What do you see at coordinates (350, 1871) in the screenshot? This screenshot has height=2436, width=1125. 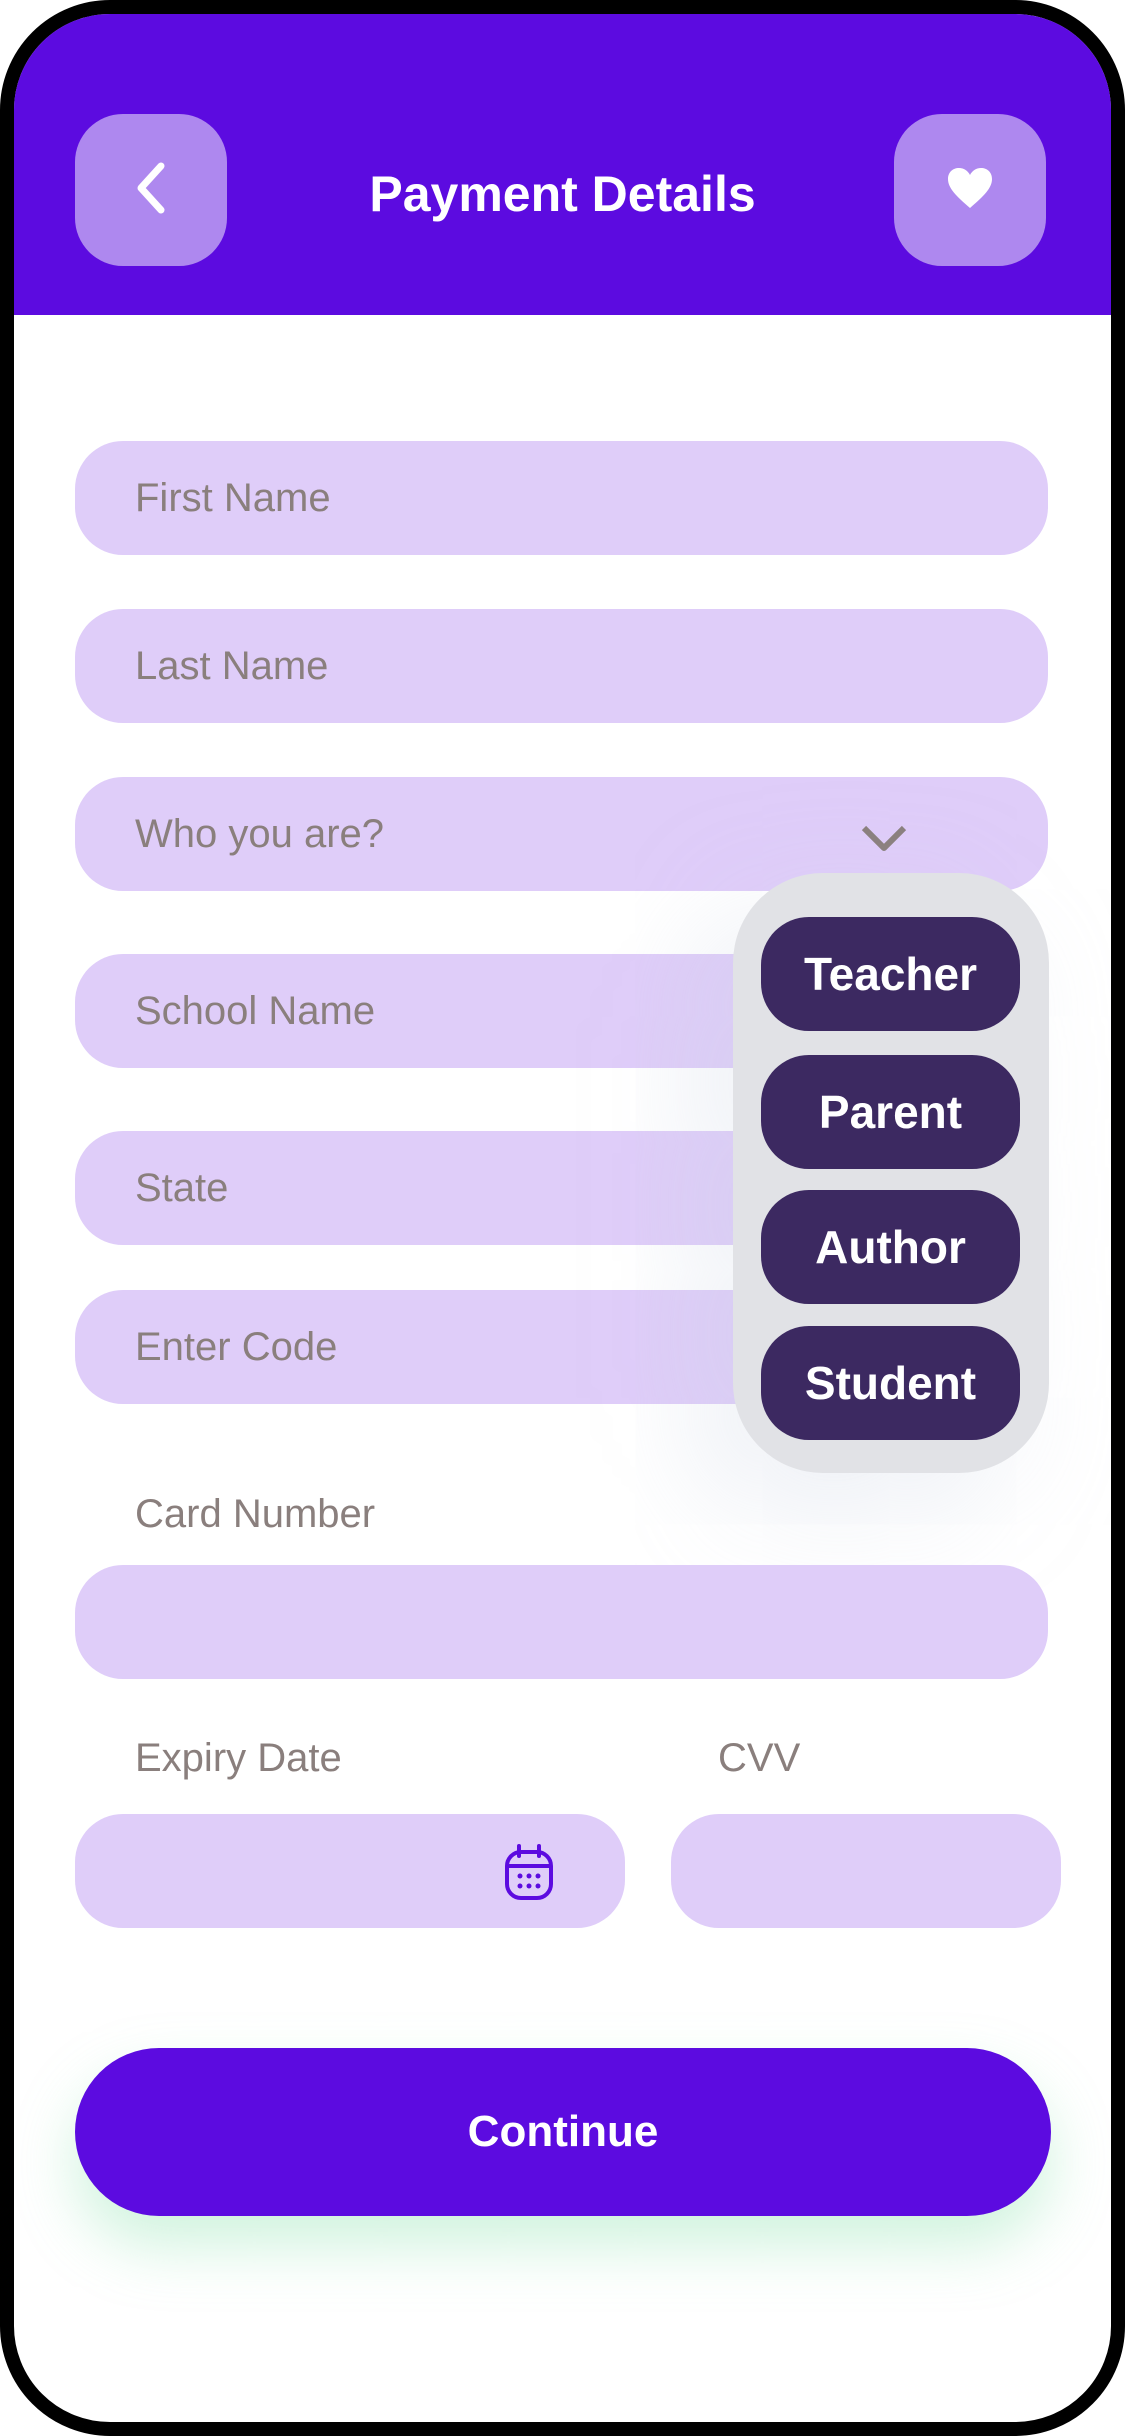 I see `expiry-date-input` at bounding box center [350, 1871].